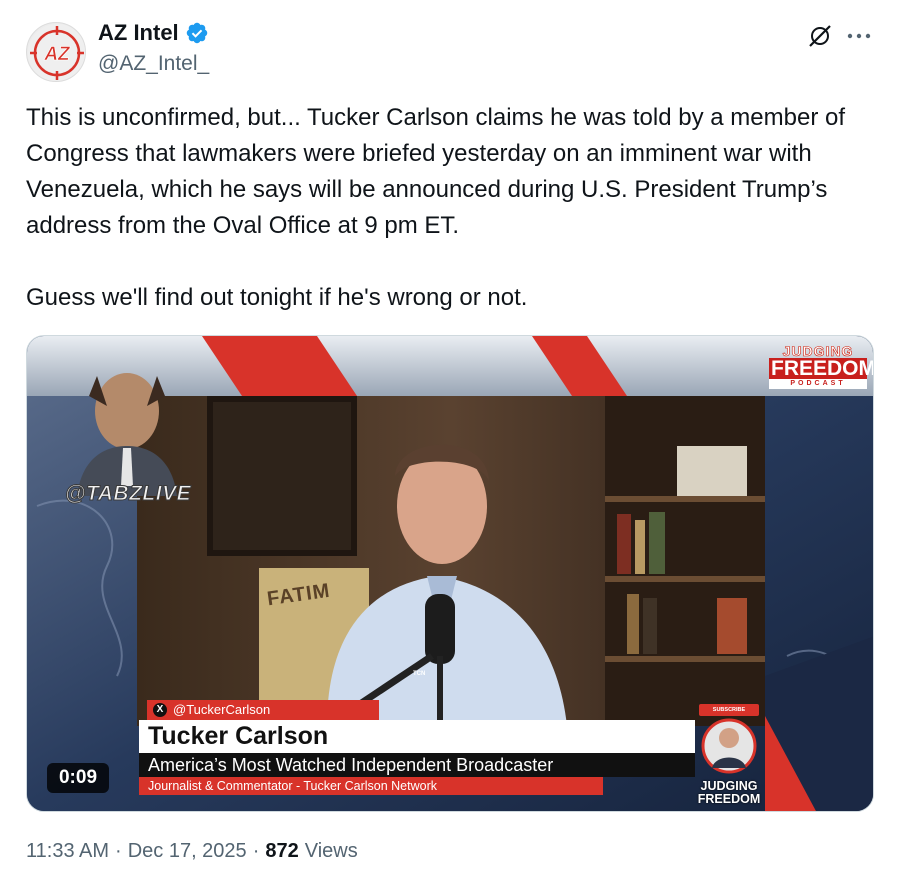 The height and width of the screenshot is (888, 900). I want to click on avatar-text: AZ, so click(57, 54).